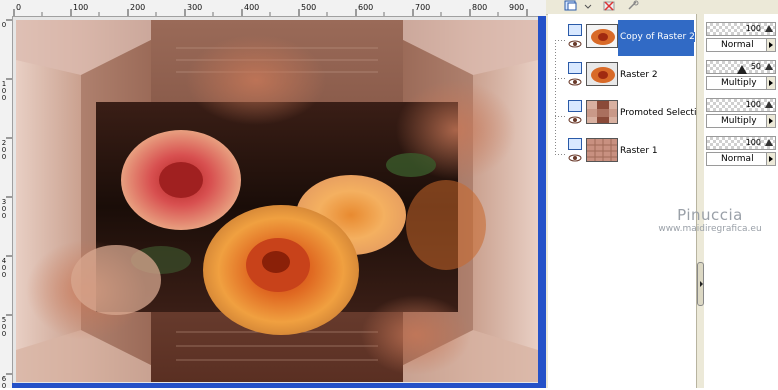 Image resolution: width=778 pixels, height=390 pixels. I want to click on layer-props-promoted-selection: 100 Multiply, so click(741, 114).